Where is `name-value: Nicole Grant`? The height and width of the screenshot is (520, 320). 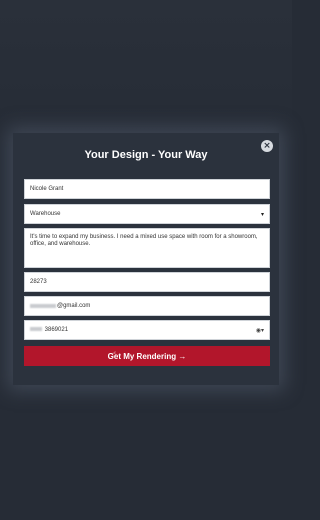 name-value: Nicole Grant is located at coordinates (47, 189).